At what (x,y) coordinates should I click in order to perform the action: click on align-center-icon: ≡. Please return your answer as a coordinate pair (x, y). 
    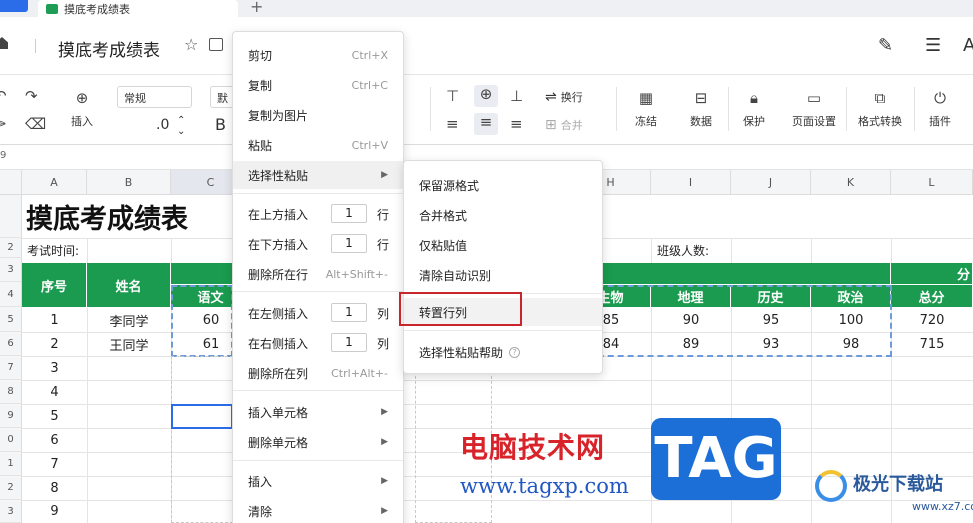
    Looking at the image, I should click on (486, 124).